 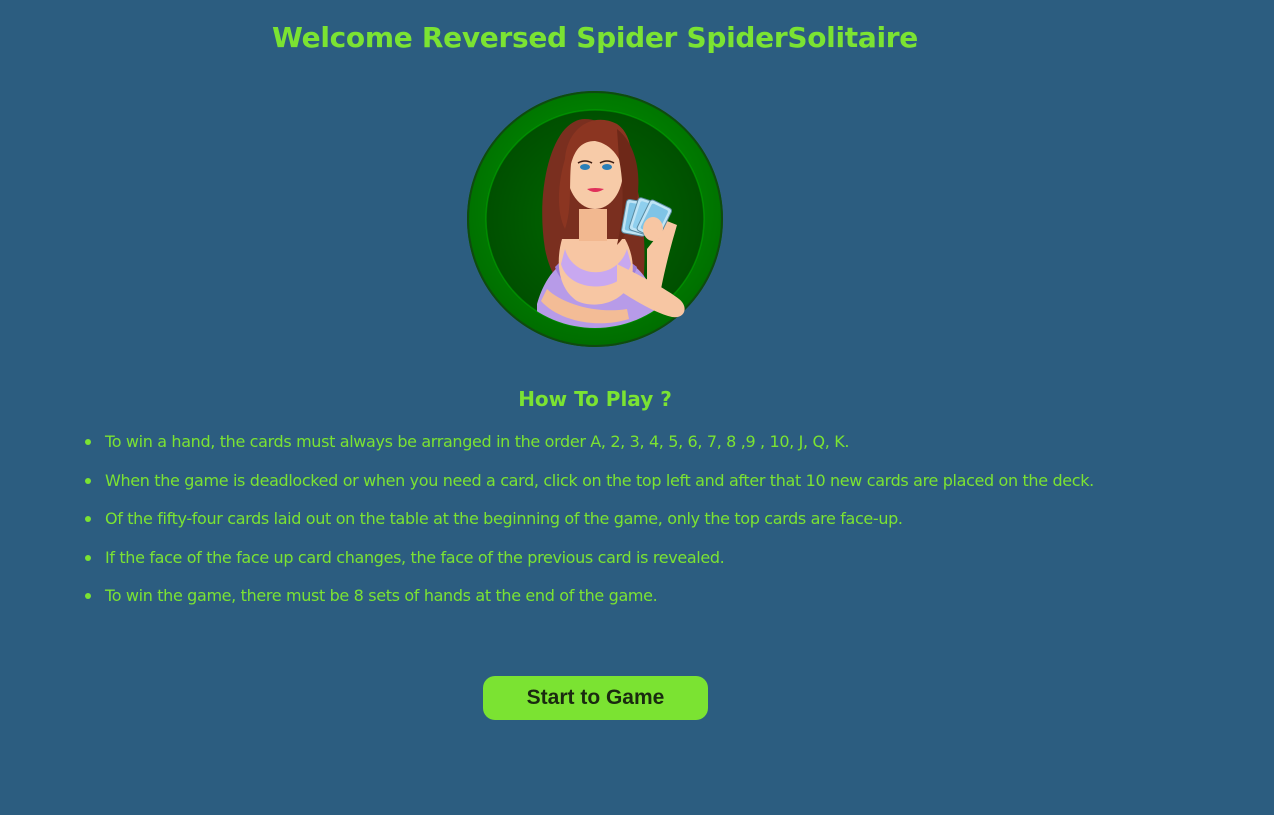 What do you see at coordinates (595, 399) in the screenshot?
I see `how-to-play-heading: How To Play ?` at bounding box center [595, 399].